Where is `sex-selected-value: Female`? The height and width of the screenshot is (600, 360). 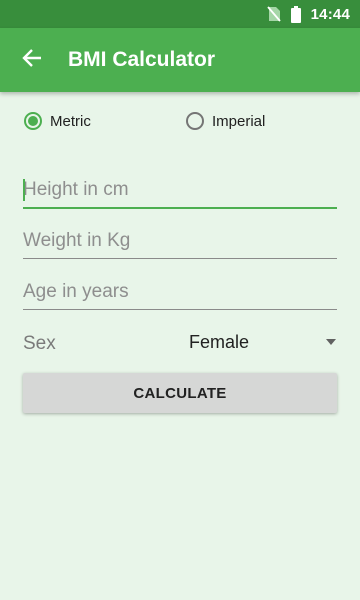 sex-selected-value: Female is located at coordinates (219, 341).